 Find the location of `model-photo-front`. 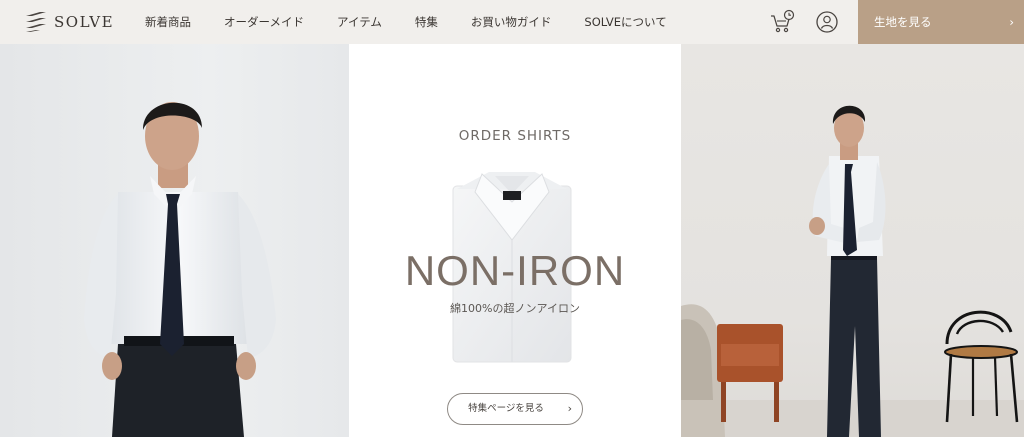

model-photo-front is located at coordinates (180, 269).